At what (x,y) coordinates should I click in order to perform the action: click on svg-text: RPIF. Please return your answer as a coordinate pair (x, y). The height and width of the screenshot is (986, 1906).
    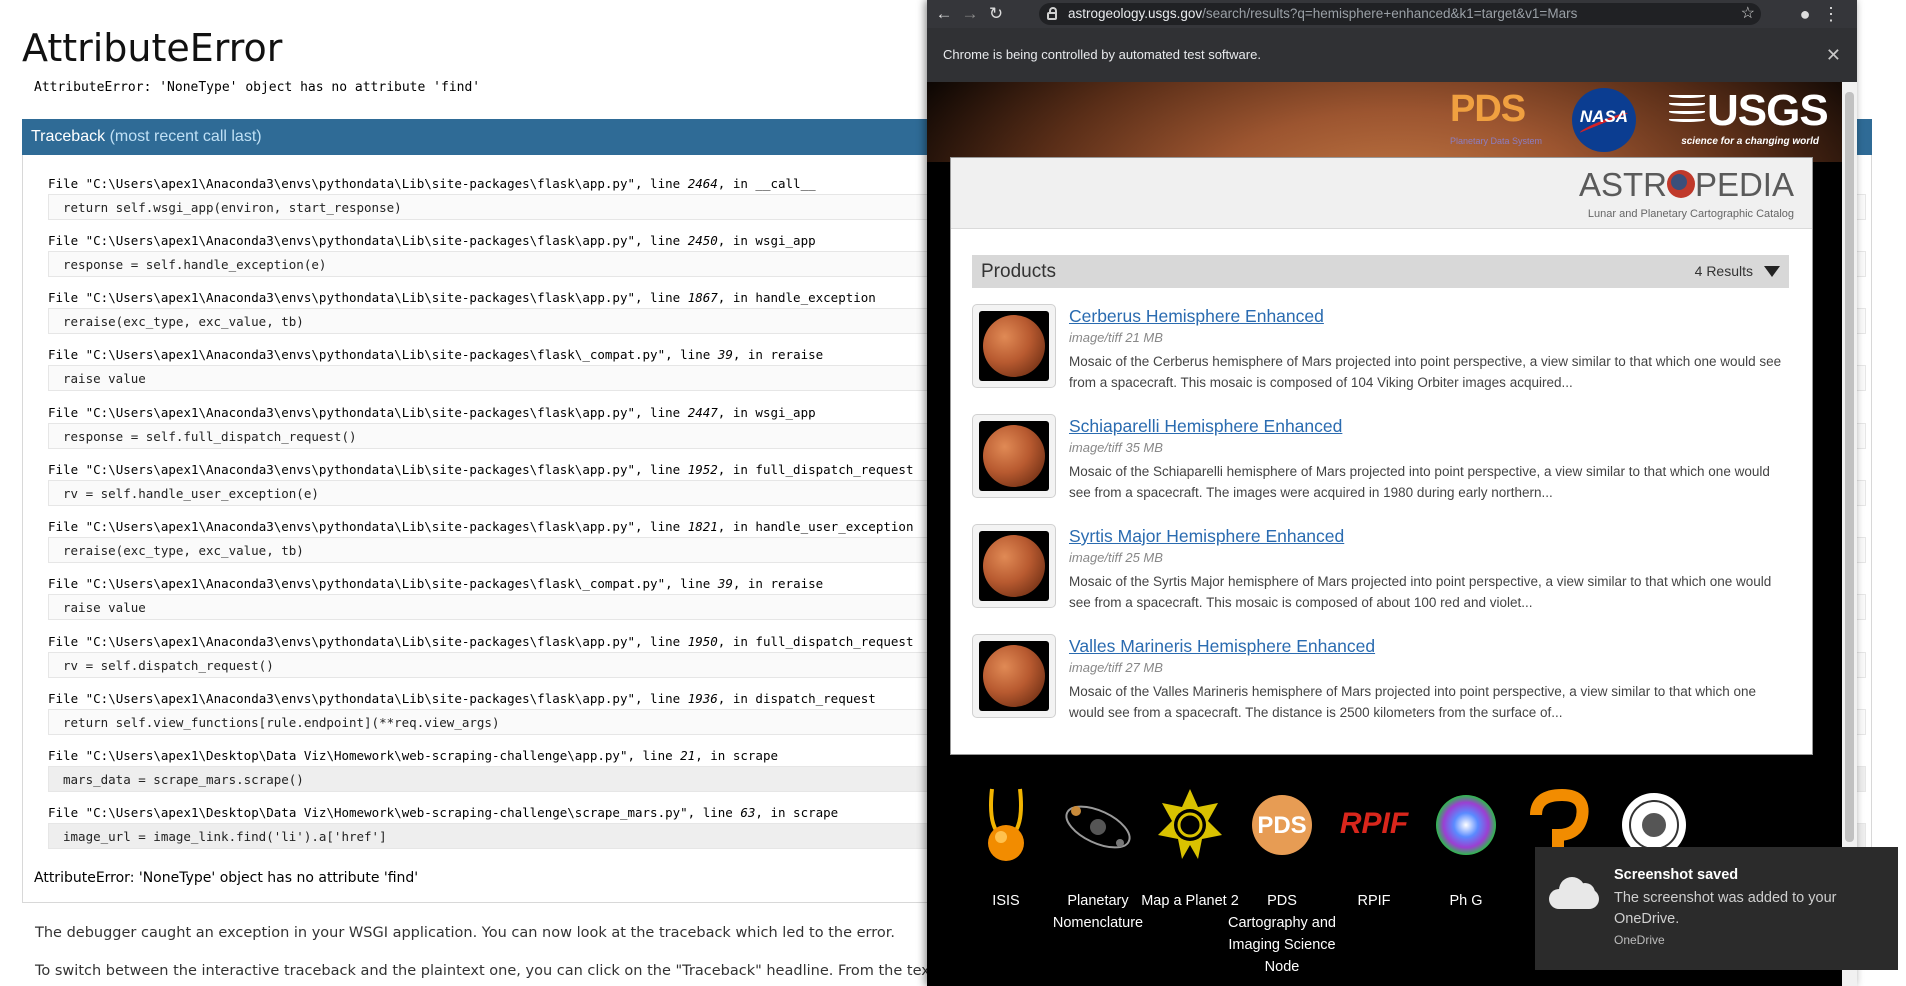
    Looking at the image, I should click on (1374, 823).